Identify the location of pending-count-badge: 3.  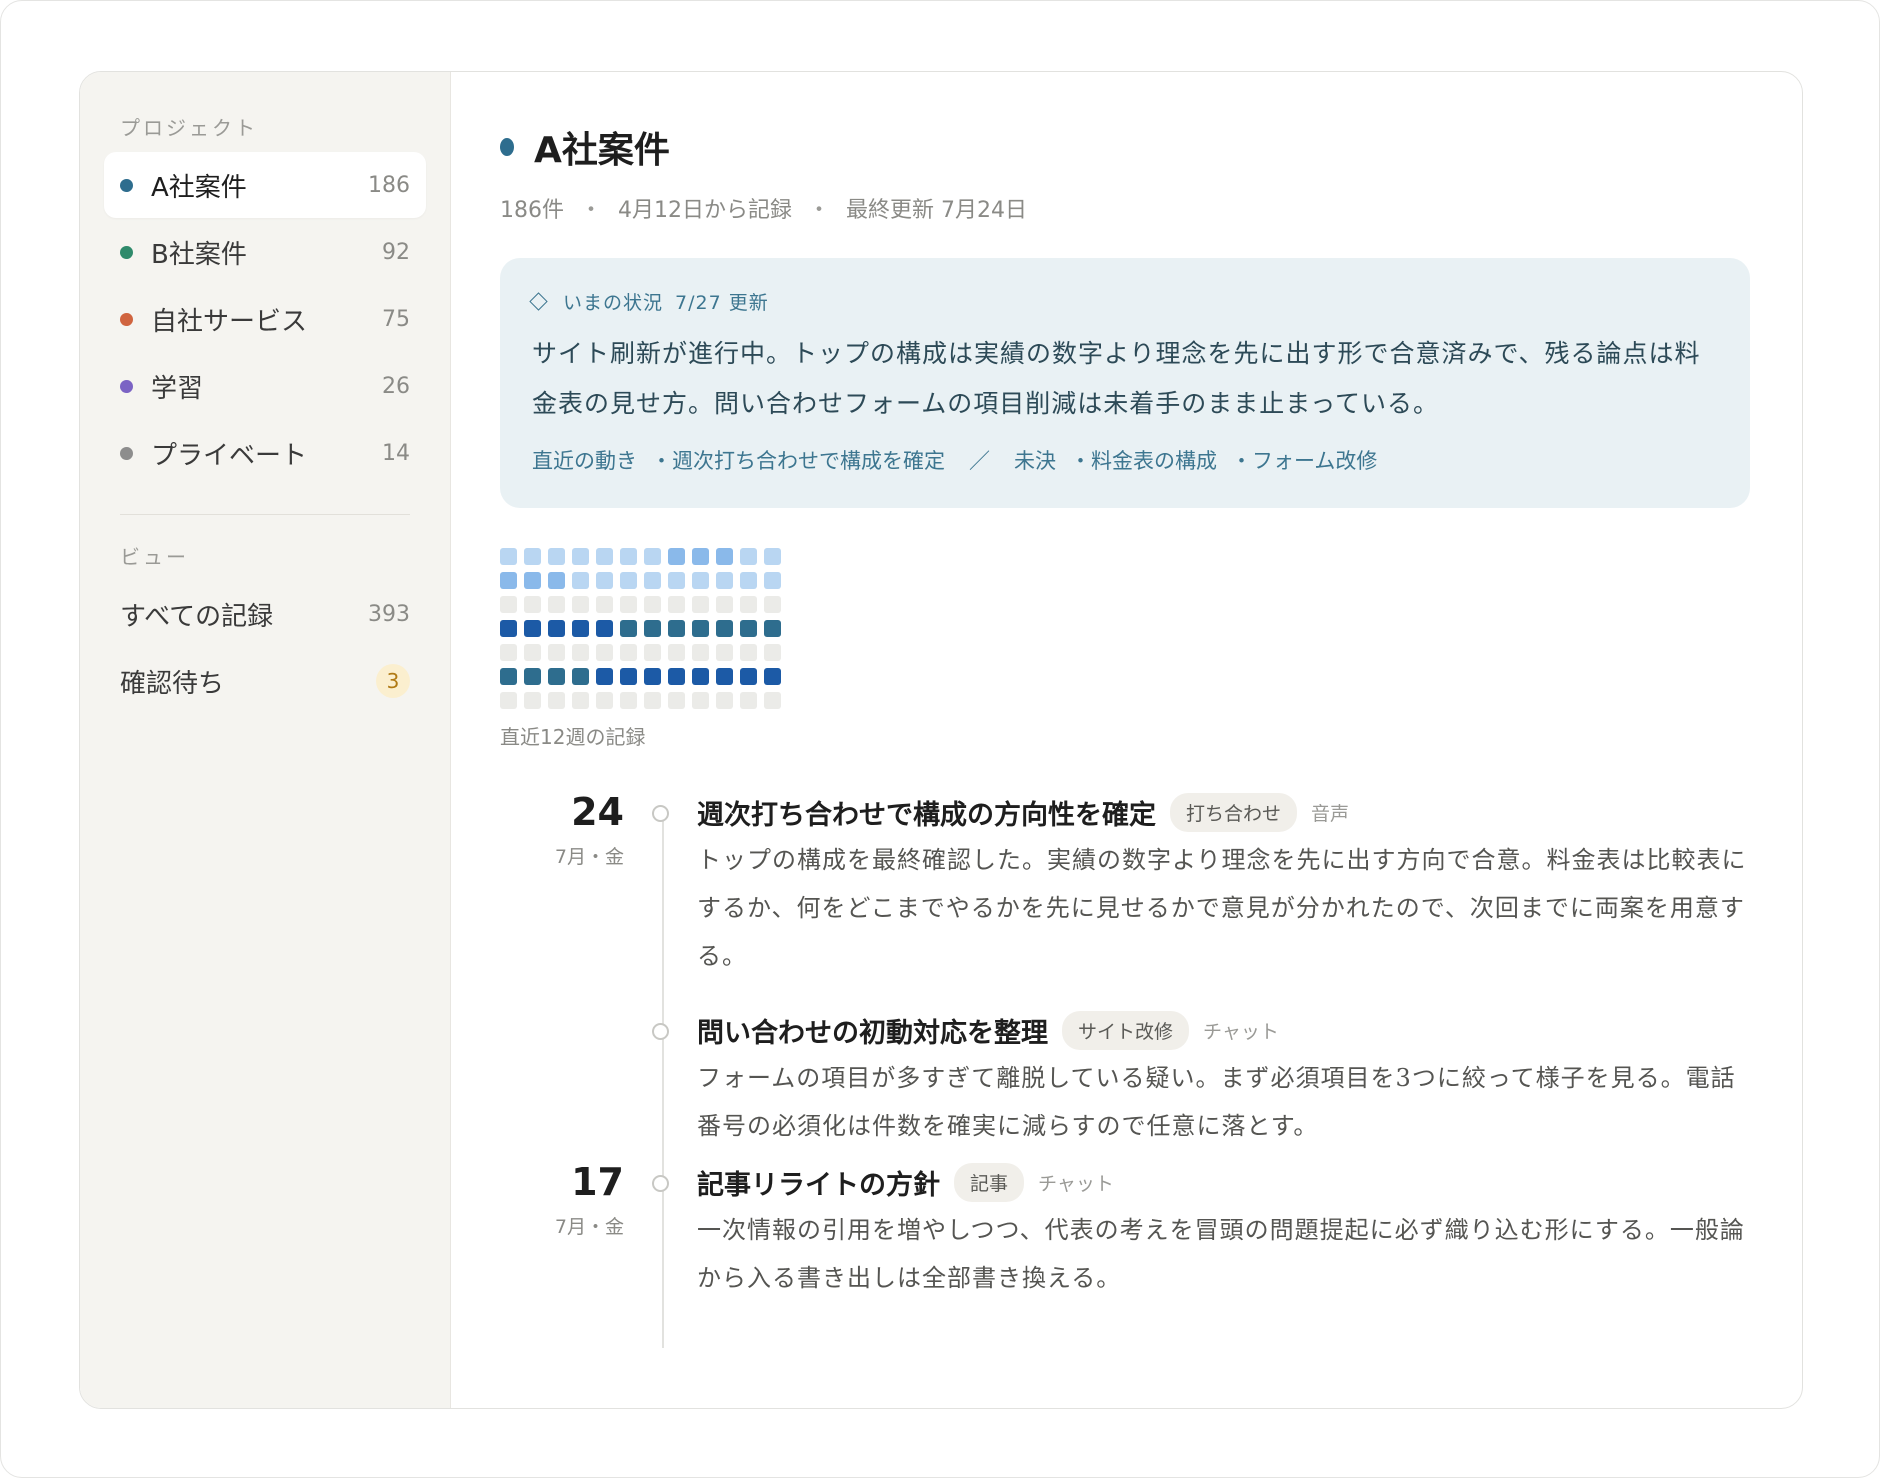
(393, 681).